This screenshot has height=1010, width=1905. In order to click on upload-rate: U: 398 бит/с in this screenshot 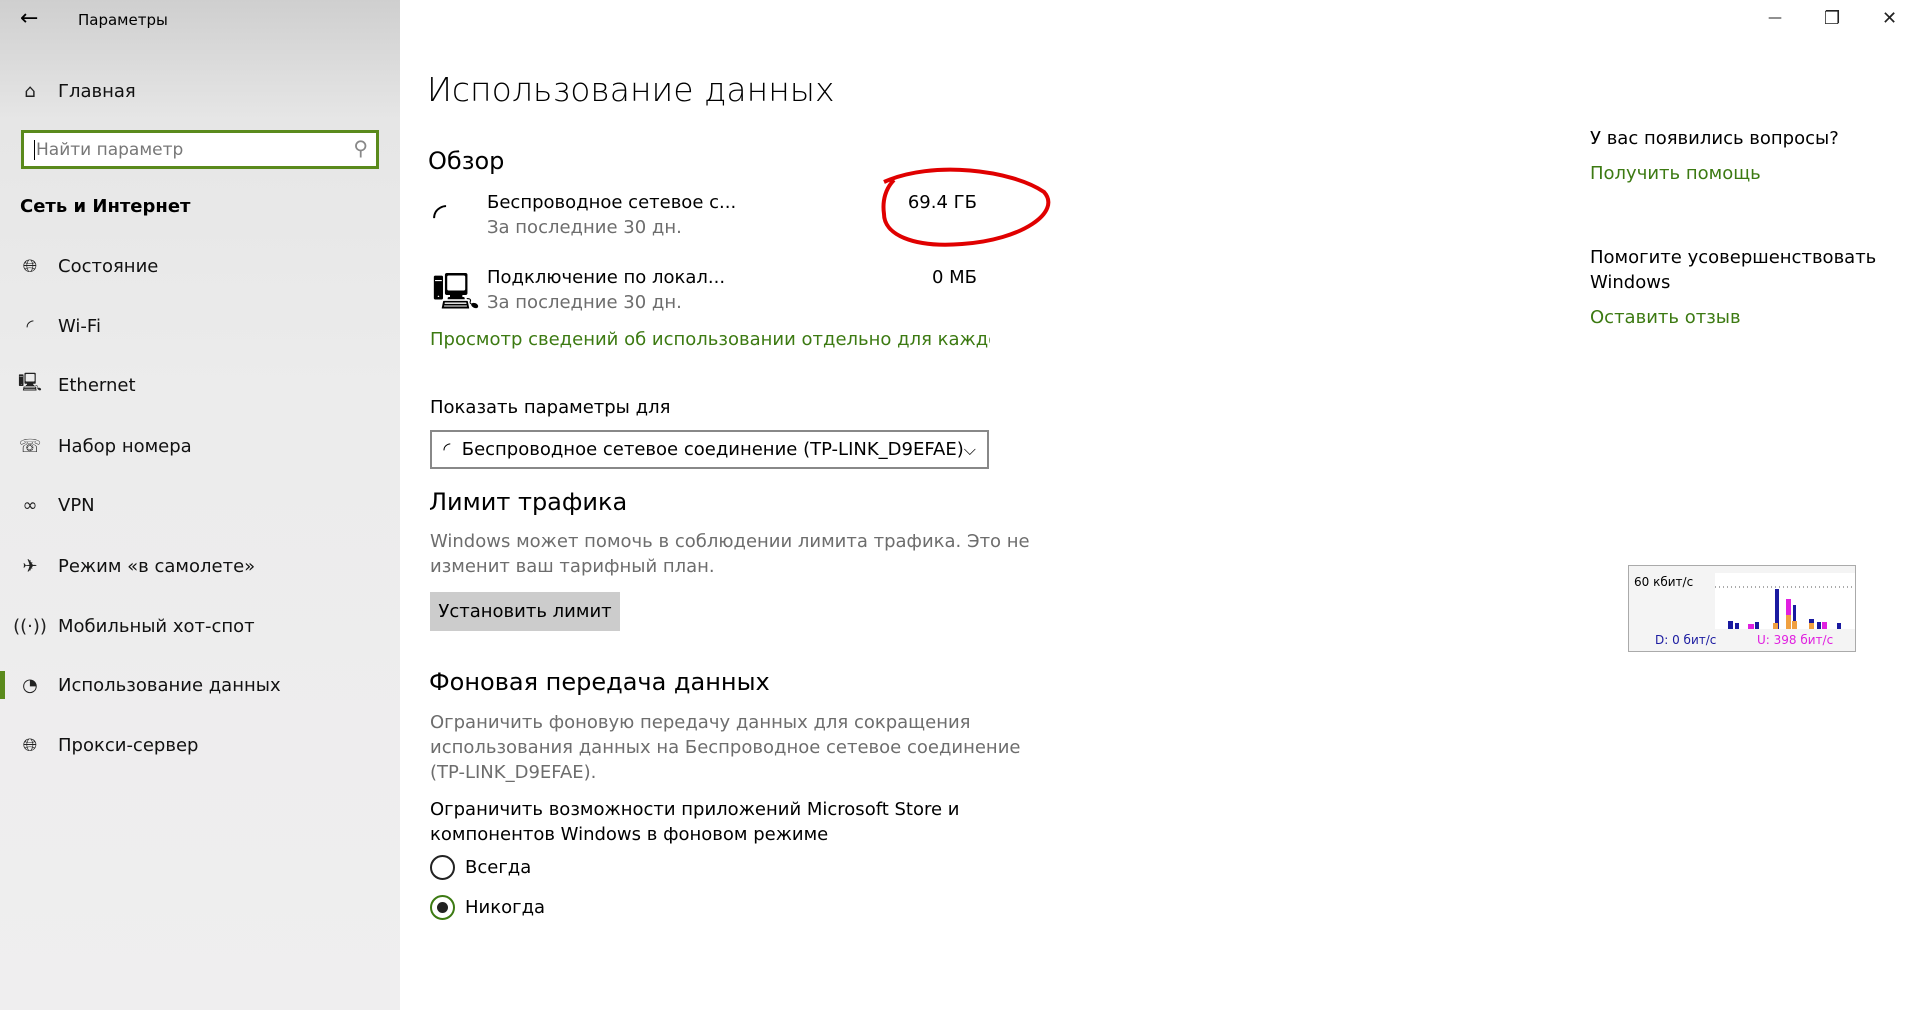, I will do `click(1795, 640)`.